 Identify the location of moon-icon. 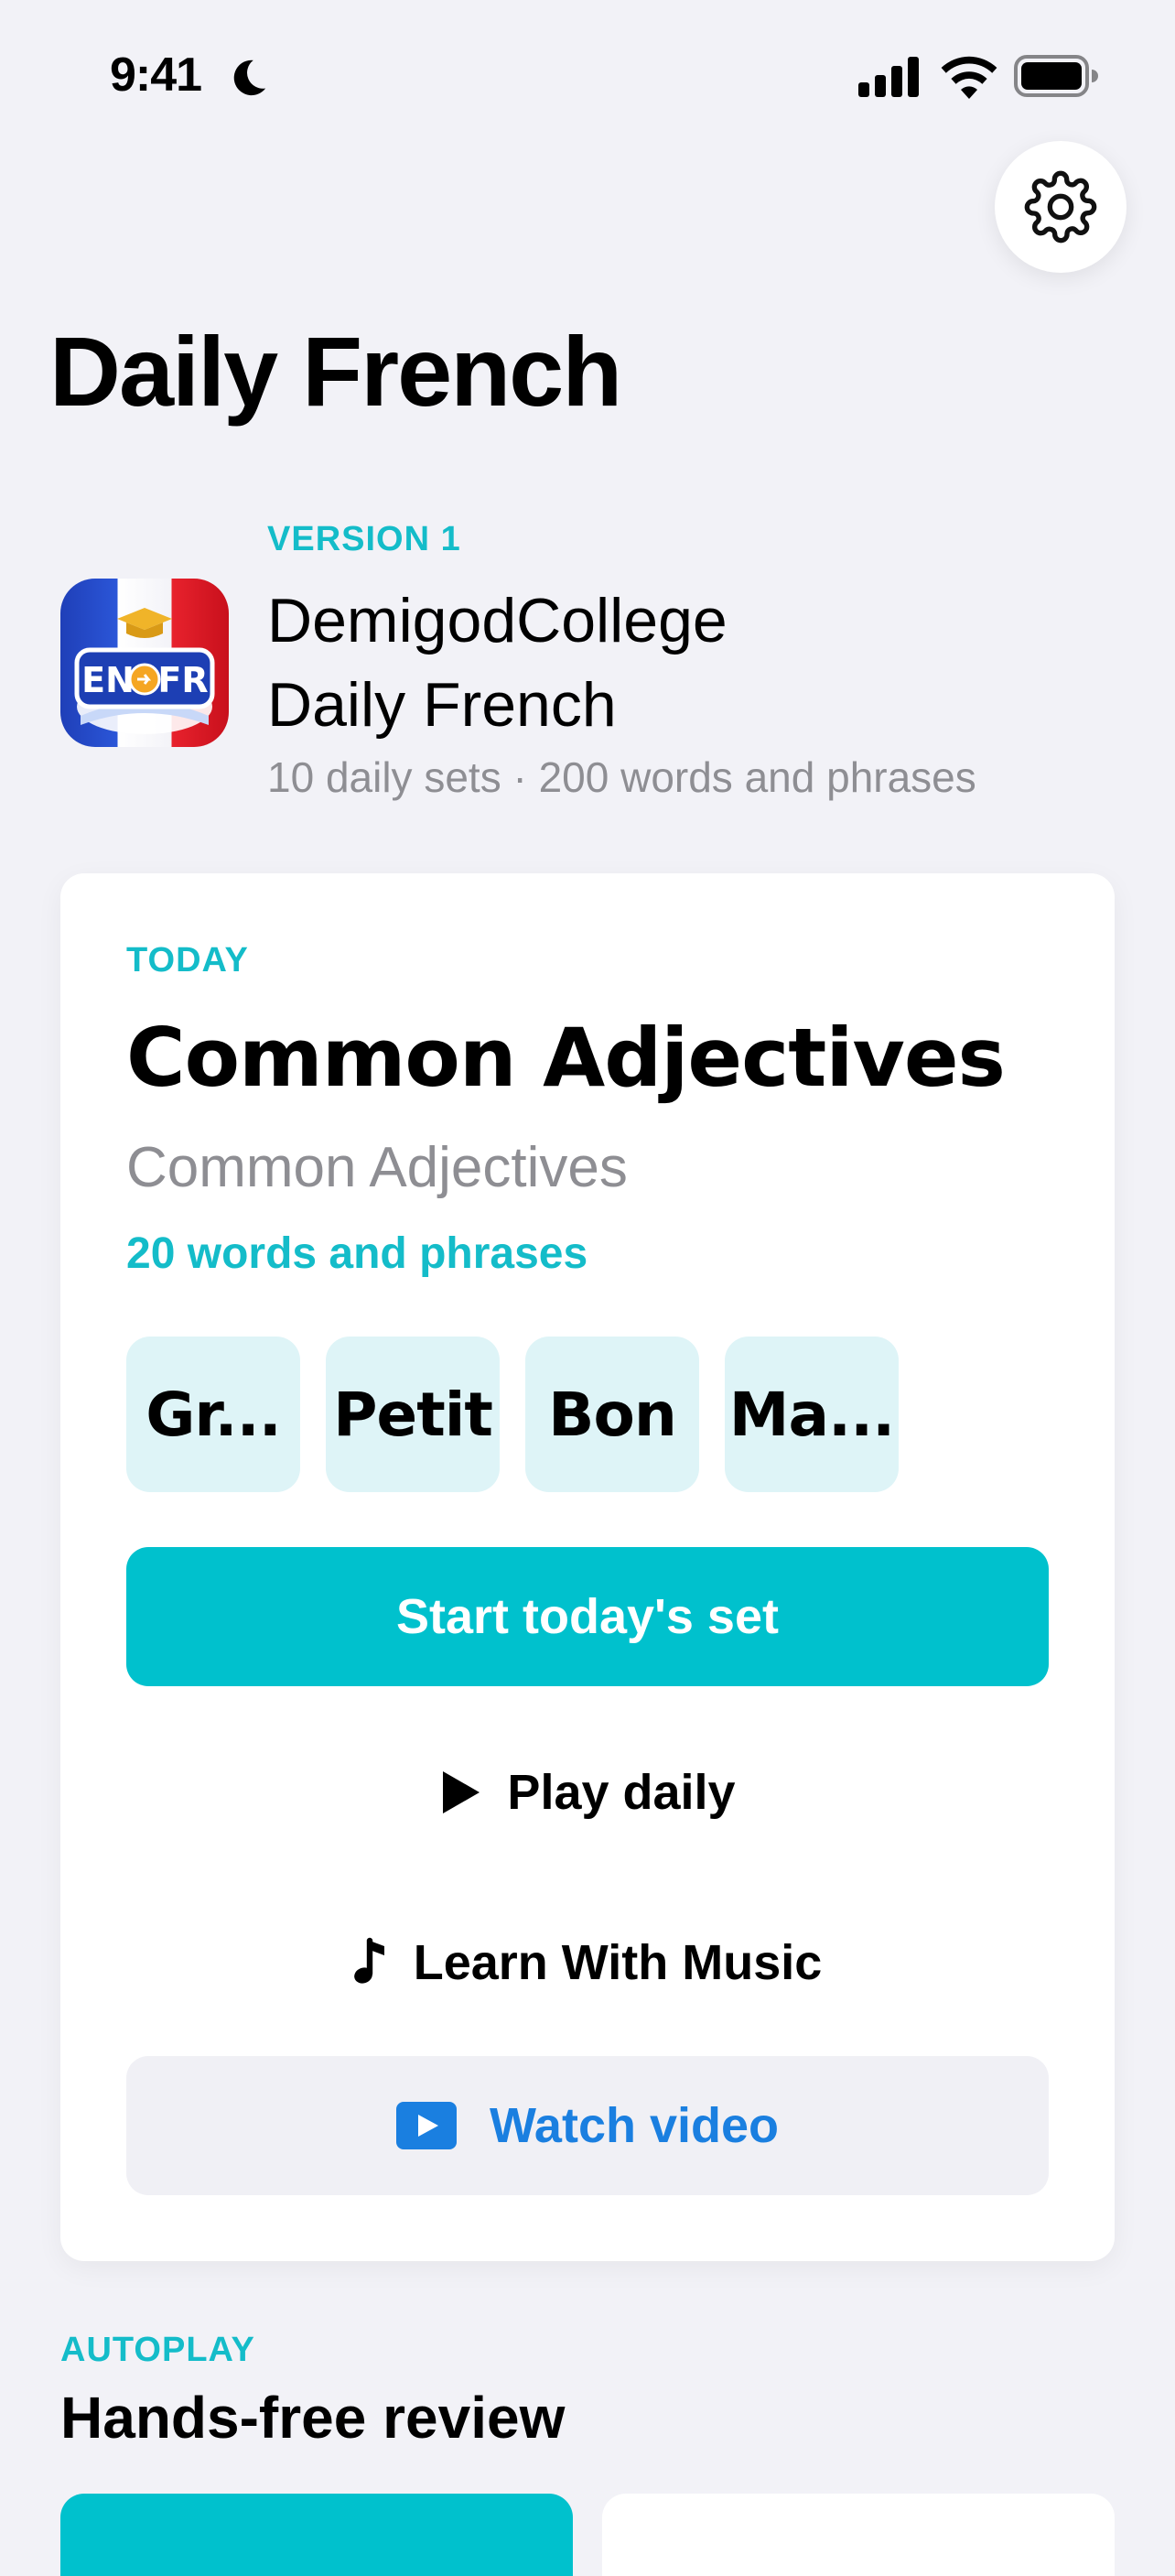
(249, 78).